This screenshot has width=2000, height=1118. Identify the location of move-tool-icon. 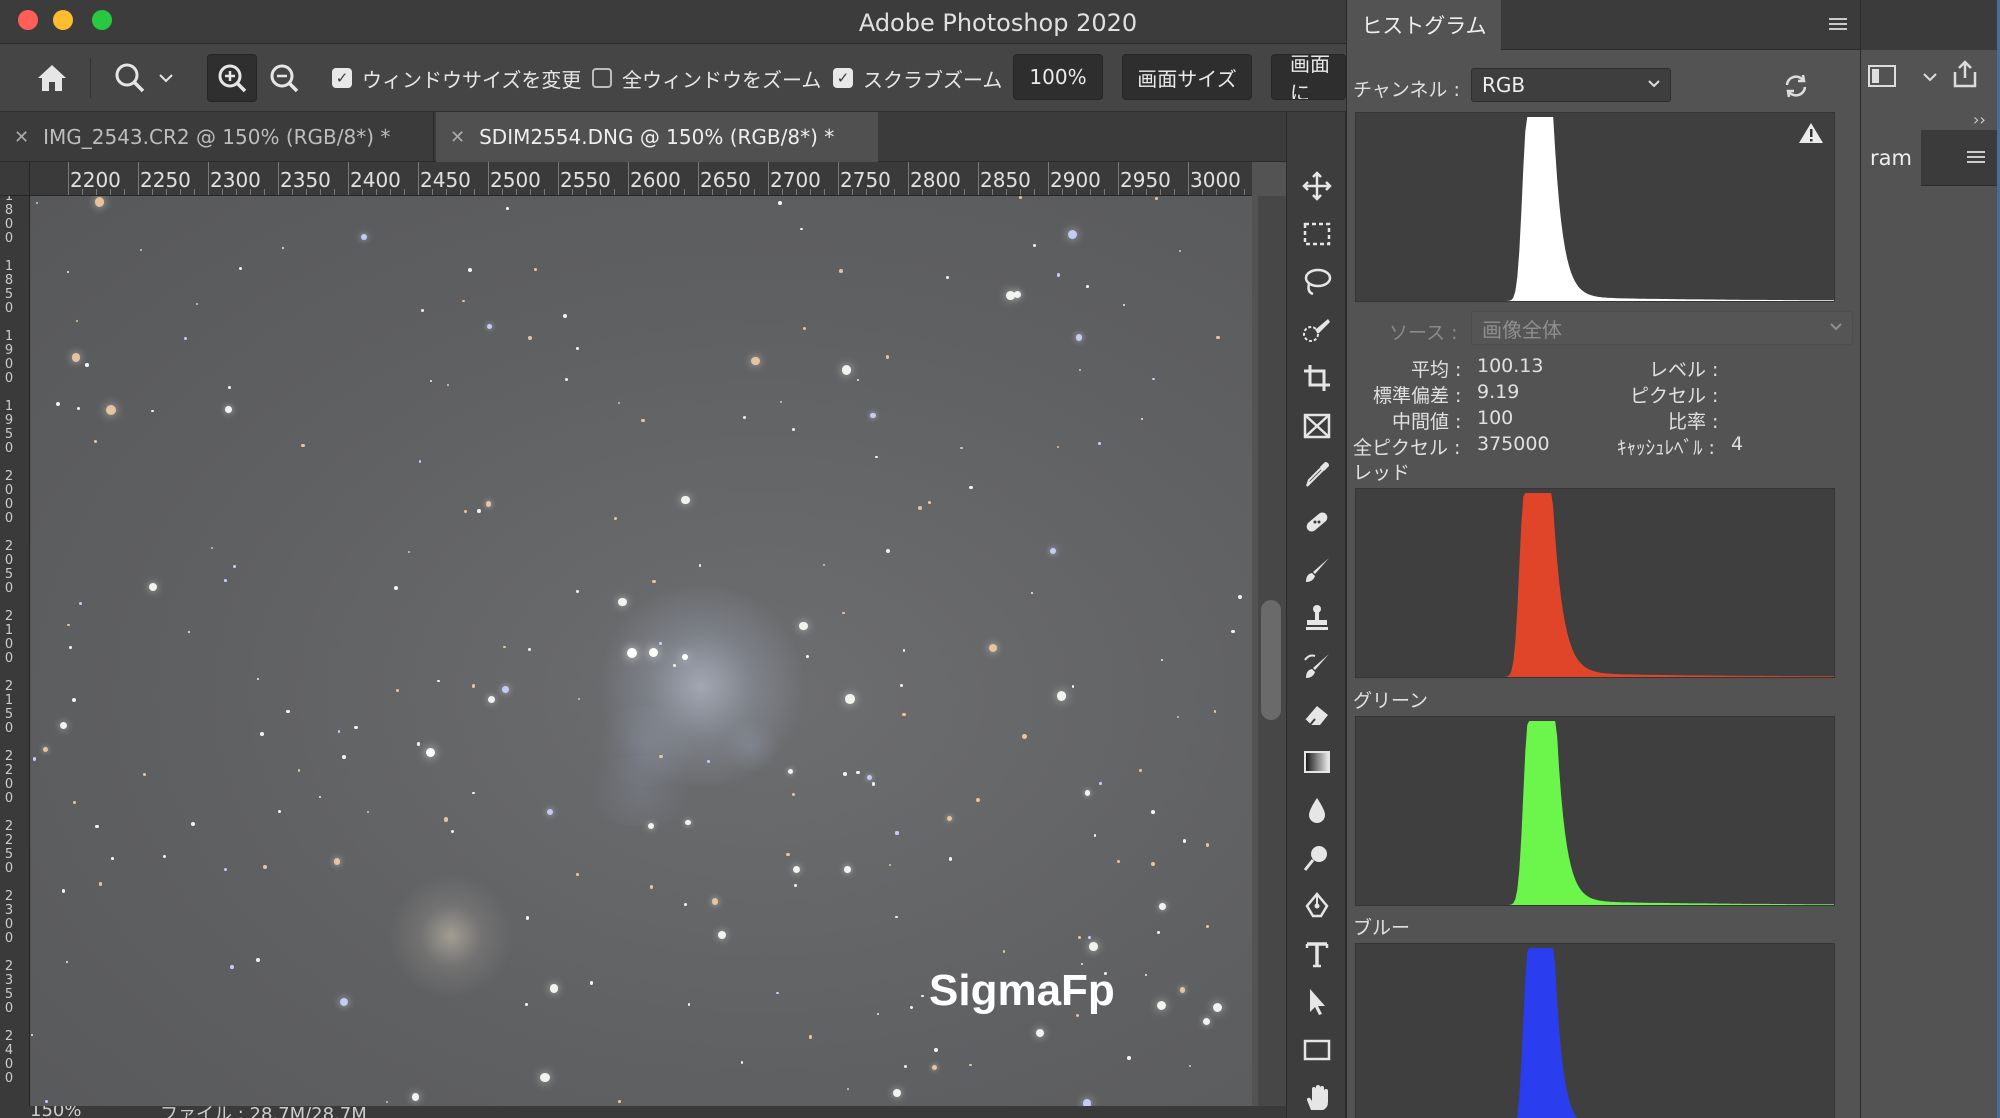
(1317, 186).